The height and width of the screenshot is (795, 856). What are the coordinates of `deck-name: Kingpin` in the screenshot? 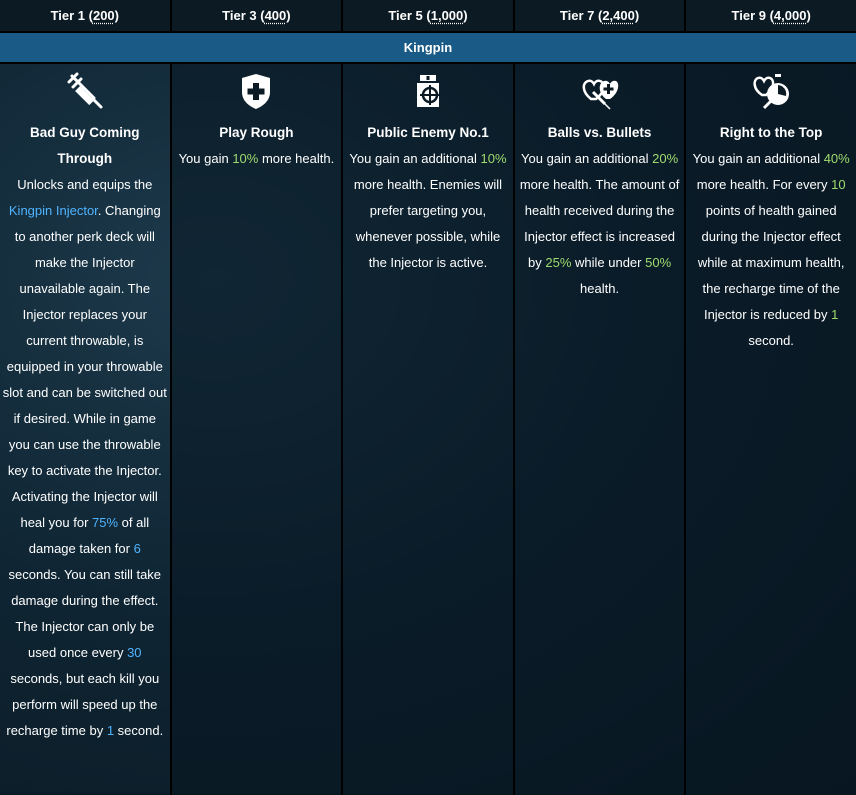 It's located at (428, 47).